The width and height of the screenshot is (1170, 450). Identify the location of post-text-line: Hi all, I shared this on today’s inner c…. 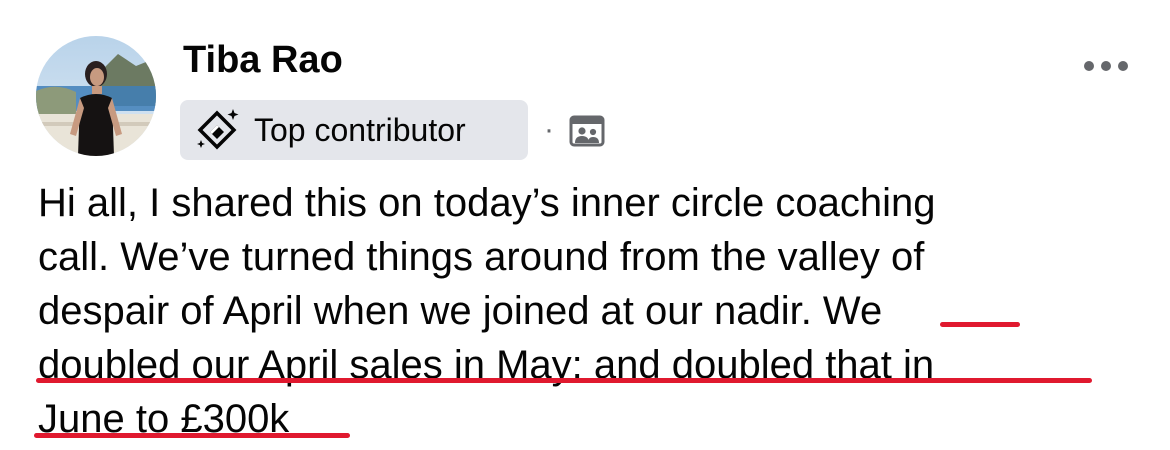
(487, 203).